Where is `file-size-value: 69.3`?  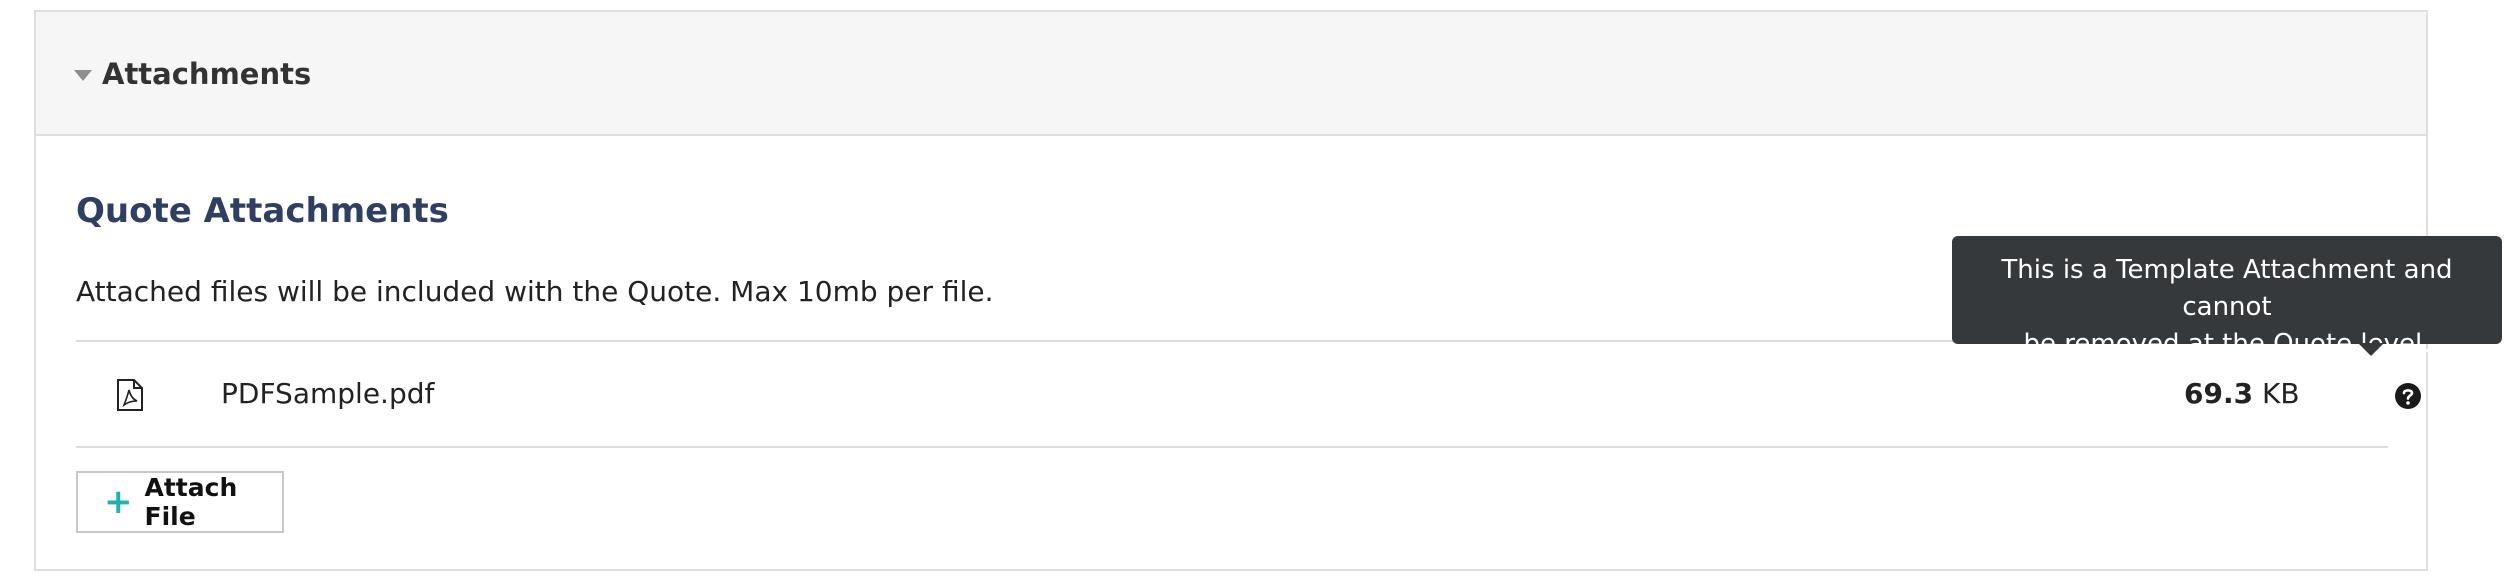 file-size-value: 69.3 is located at coordinates (2219, 393).